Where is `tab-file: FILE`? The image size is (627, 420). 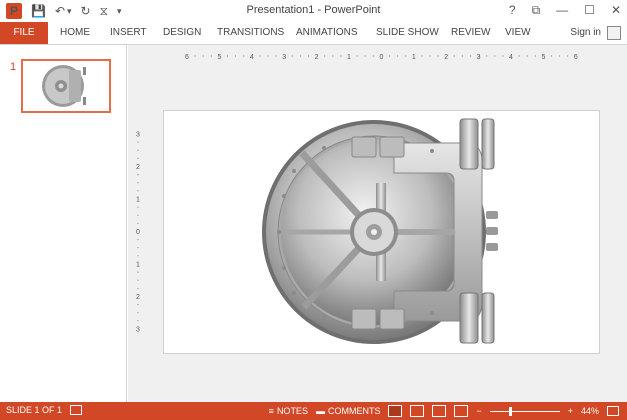
tab-file: FILE is located at coordinates (24, 33).